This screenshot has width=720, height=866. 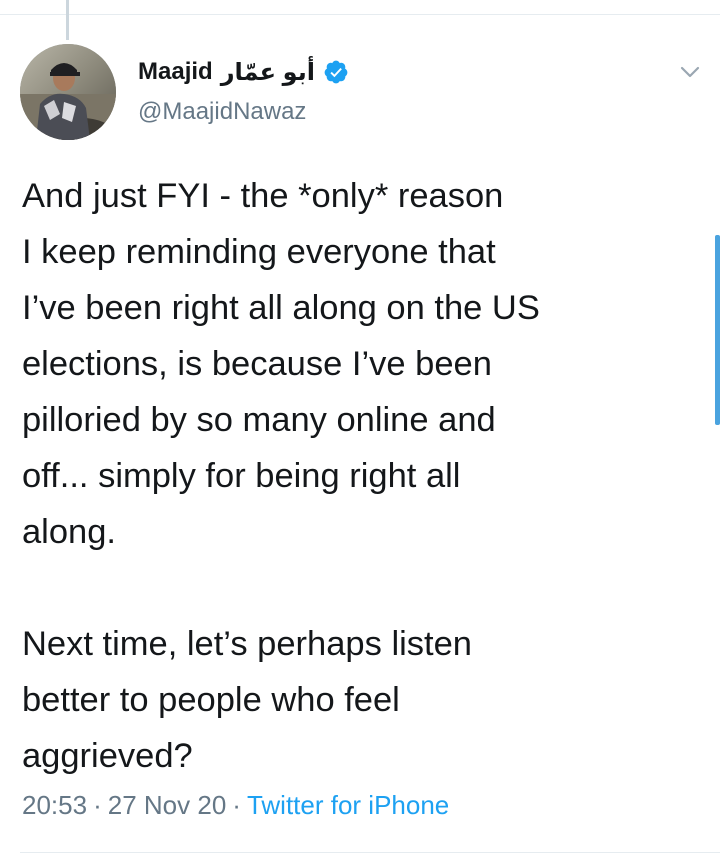 What do you see at coordinates (398, 72) in the screenshot?
I see `name-row: Maajid أبو عمّار` at bounding box center [398, 72].